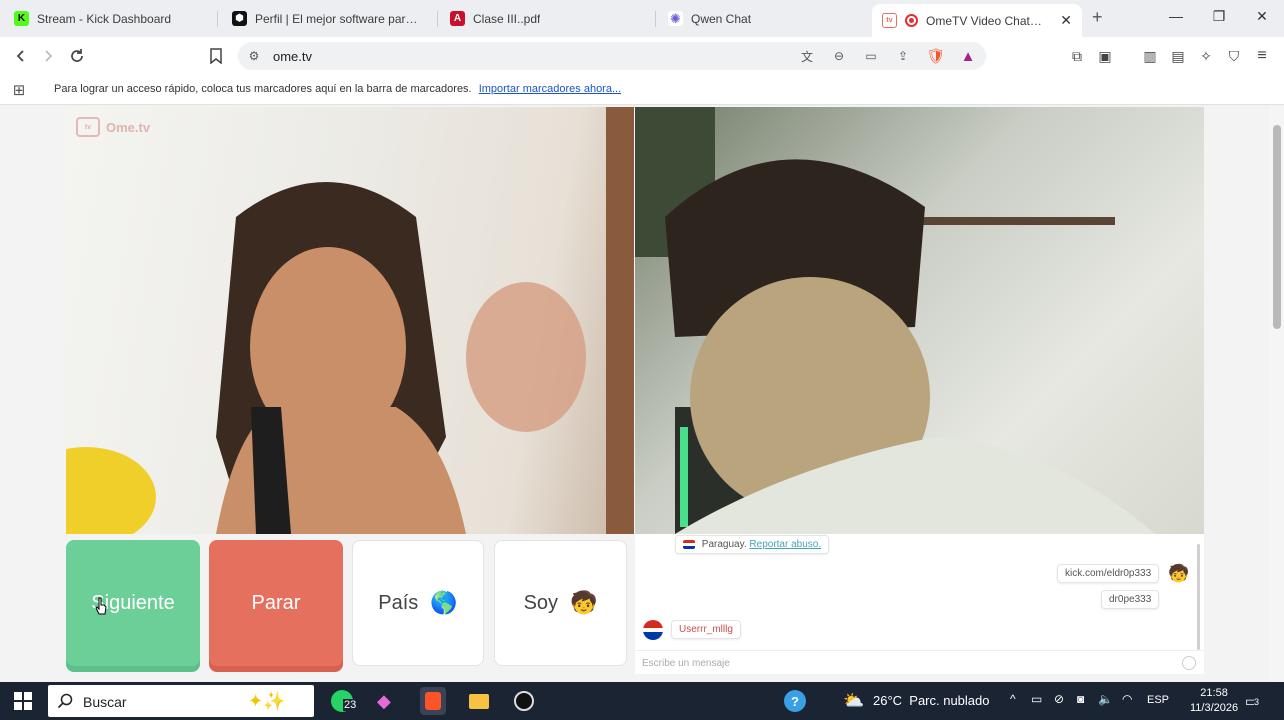  Describe the element at coordinates (985, 20) in the screenshot. I see `tab-title: OmeTV Video Chat — Om` at that location.